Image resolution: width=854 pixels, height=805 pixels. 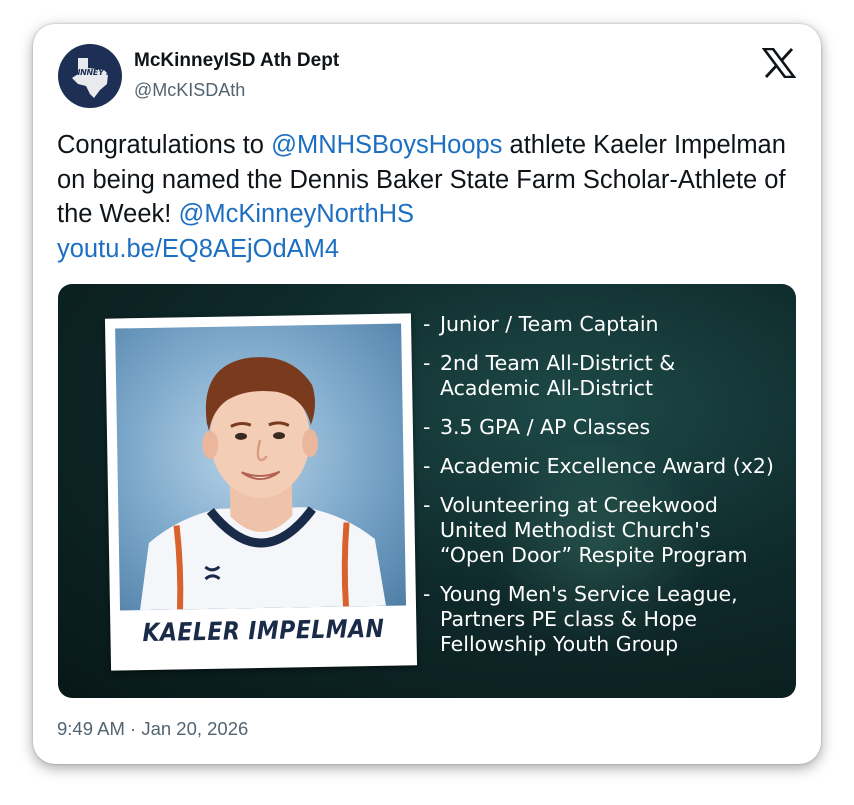 I want to click on avatar: McKINNEY ISD, so click(x=90, y=76).